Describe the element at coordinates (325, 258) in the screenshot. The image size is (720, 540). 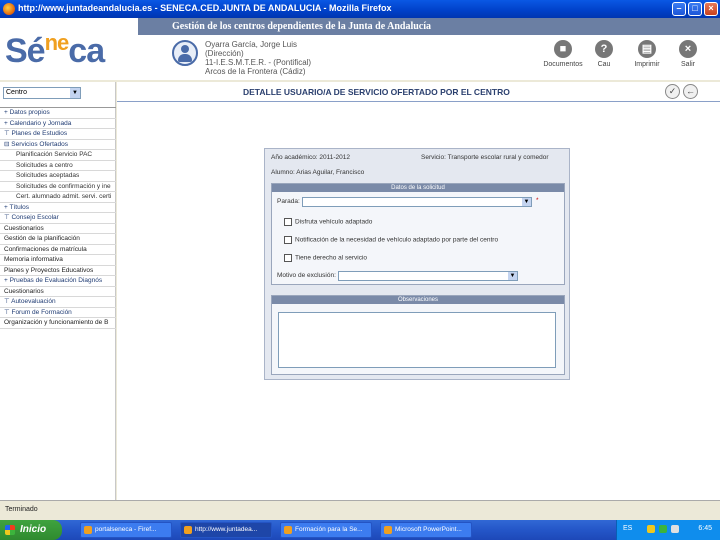
I see `service-right-checkbox: Tiene derecho al servicio` at that location.